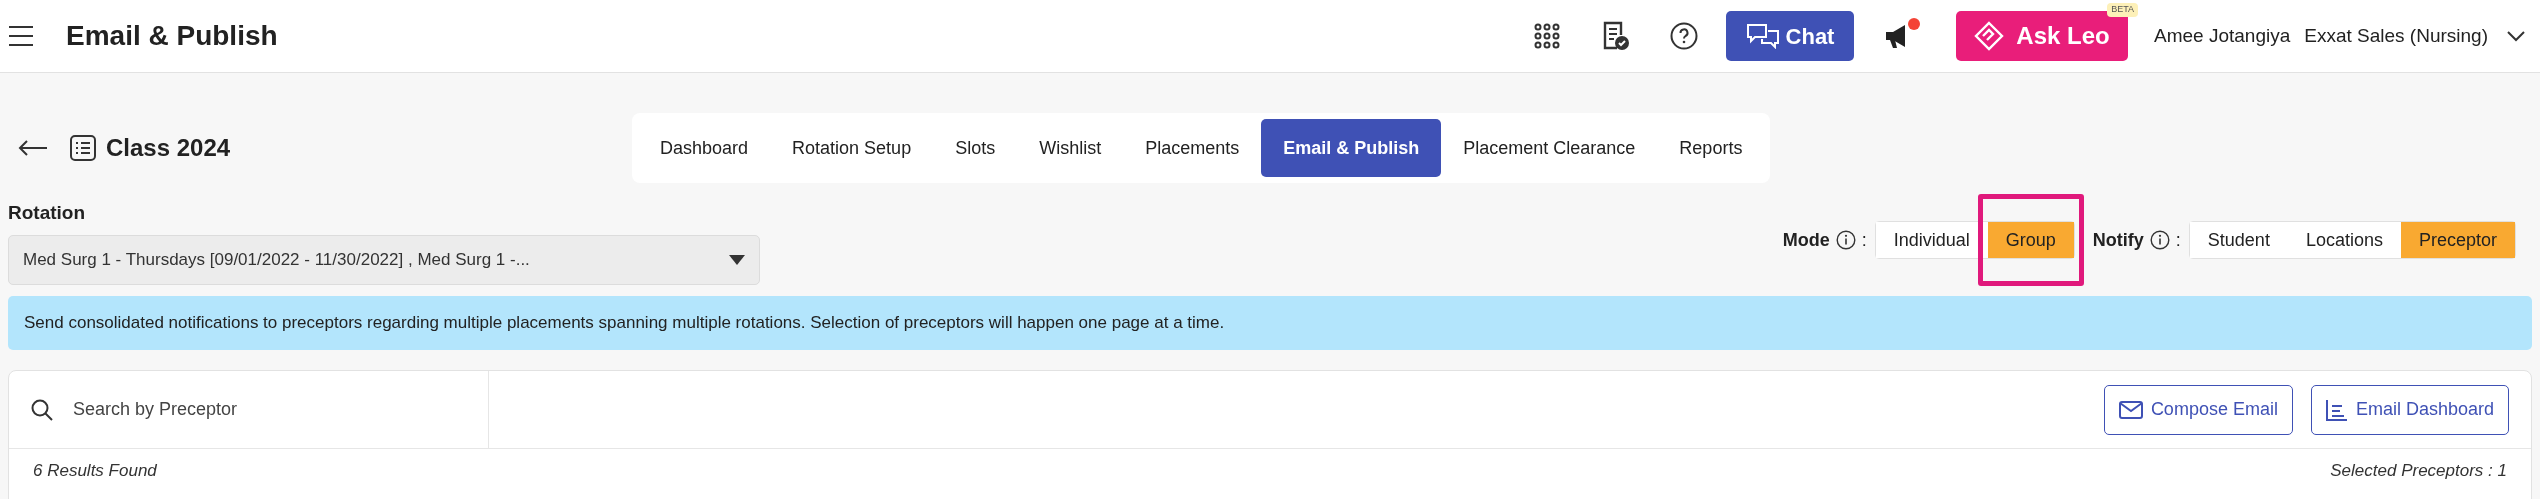 The image size is (2540, 499). Describe the element at coordinates (975, 148) in the screenshot. I see `tab: Slots` at that location.